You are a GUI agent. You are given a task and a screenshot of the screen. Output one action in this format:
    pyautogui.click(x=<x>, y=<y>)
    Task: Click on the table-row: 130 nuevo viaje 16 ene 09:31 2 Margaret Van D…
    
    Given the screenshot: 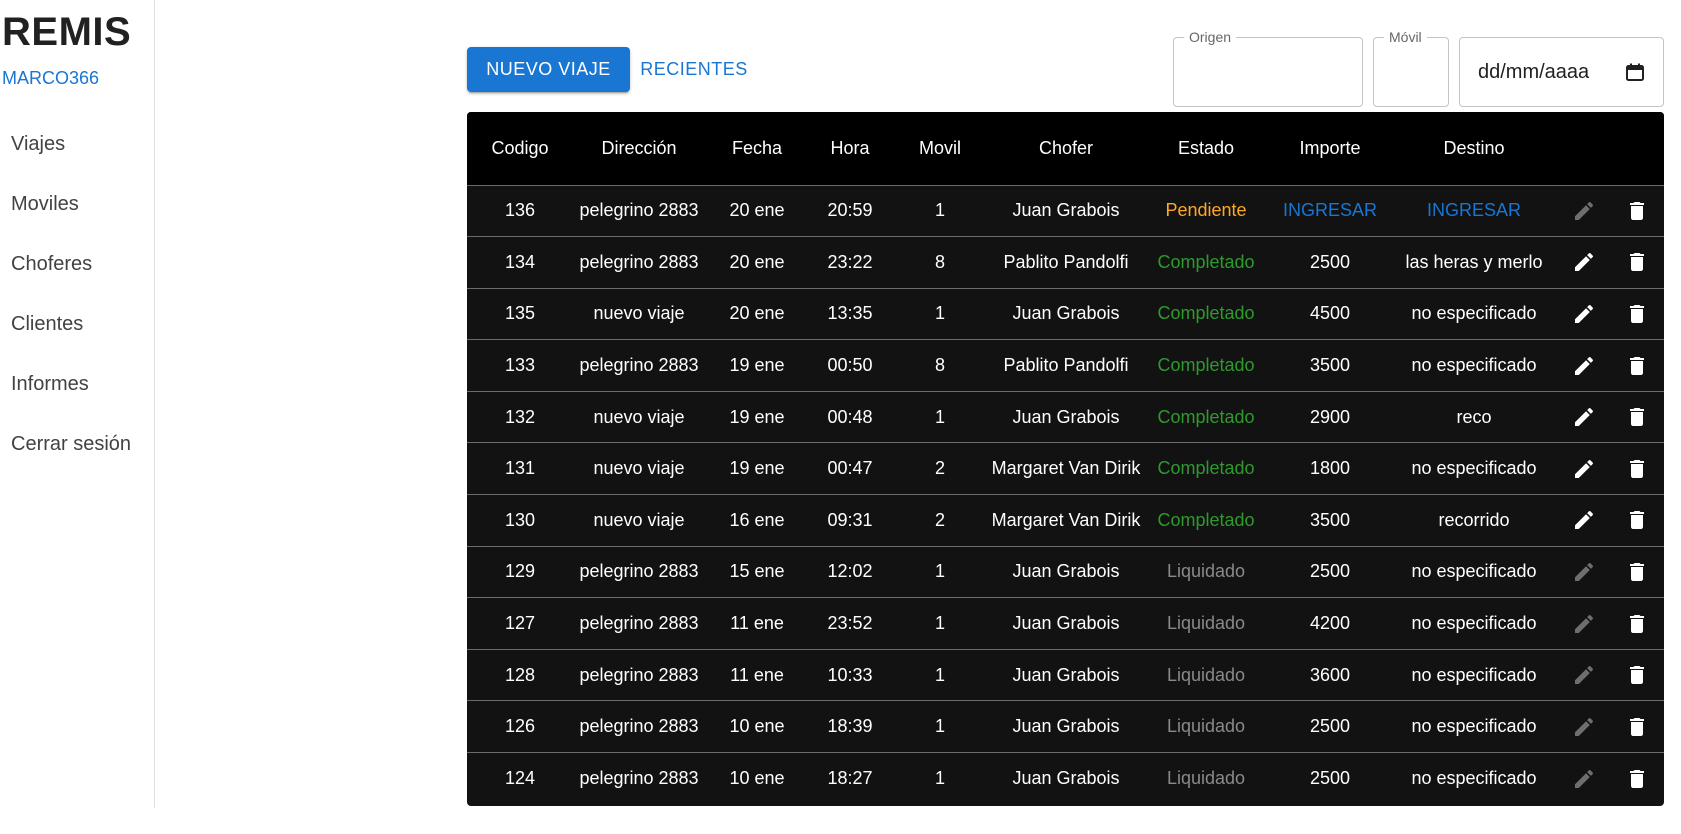 What is the action you would take?
    pyautogui.click(x=1065, y=520)
    